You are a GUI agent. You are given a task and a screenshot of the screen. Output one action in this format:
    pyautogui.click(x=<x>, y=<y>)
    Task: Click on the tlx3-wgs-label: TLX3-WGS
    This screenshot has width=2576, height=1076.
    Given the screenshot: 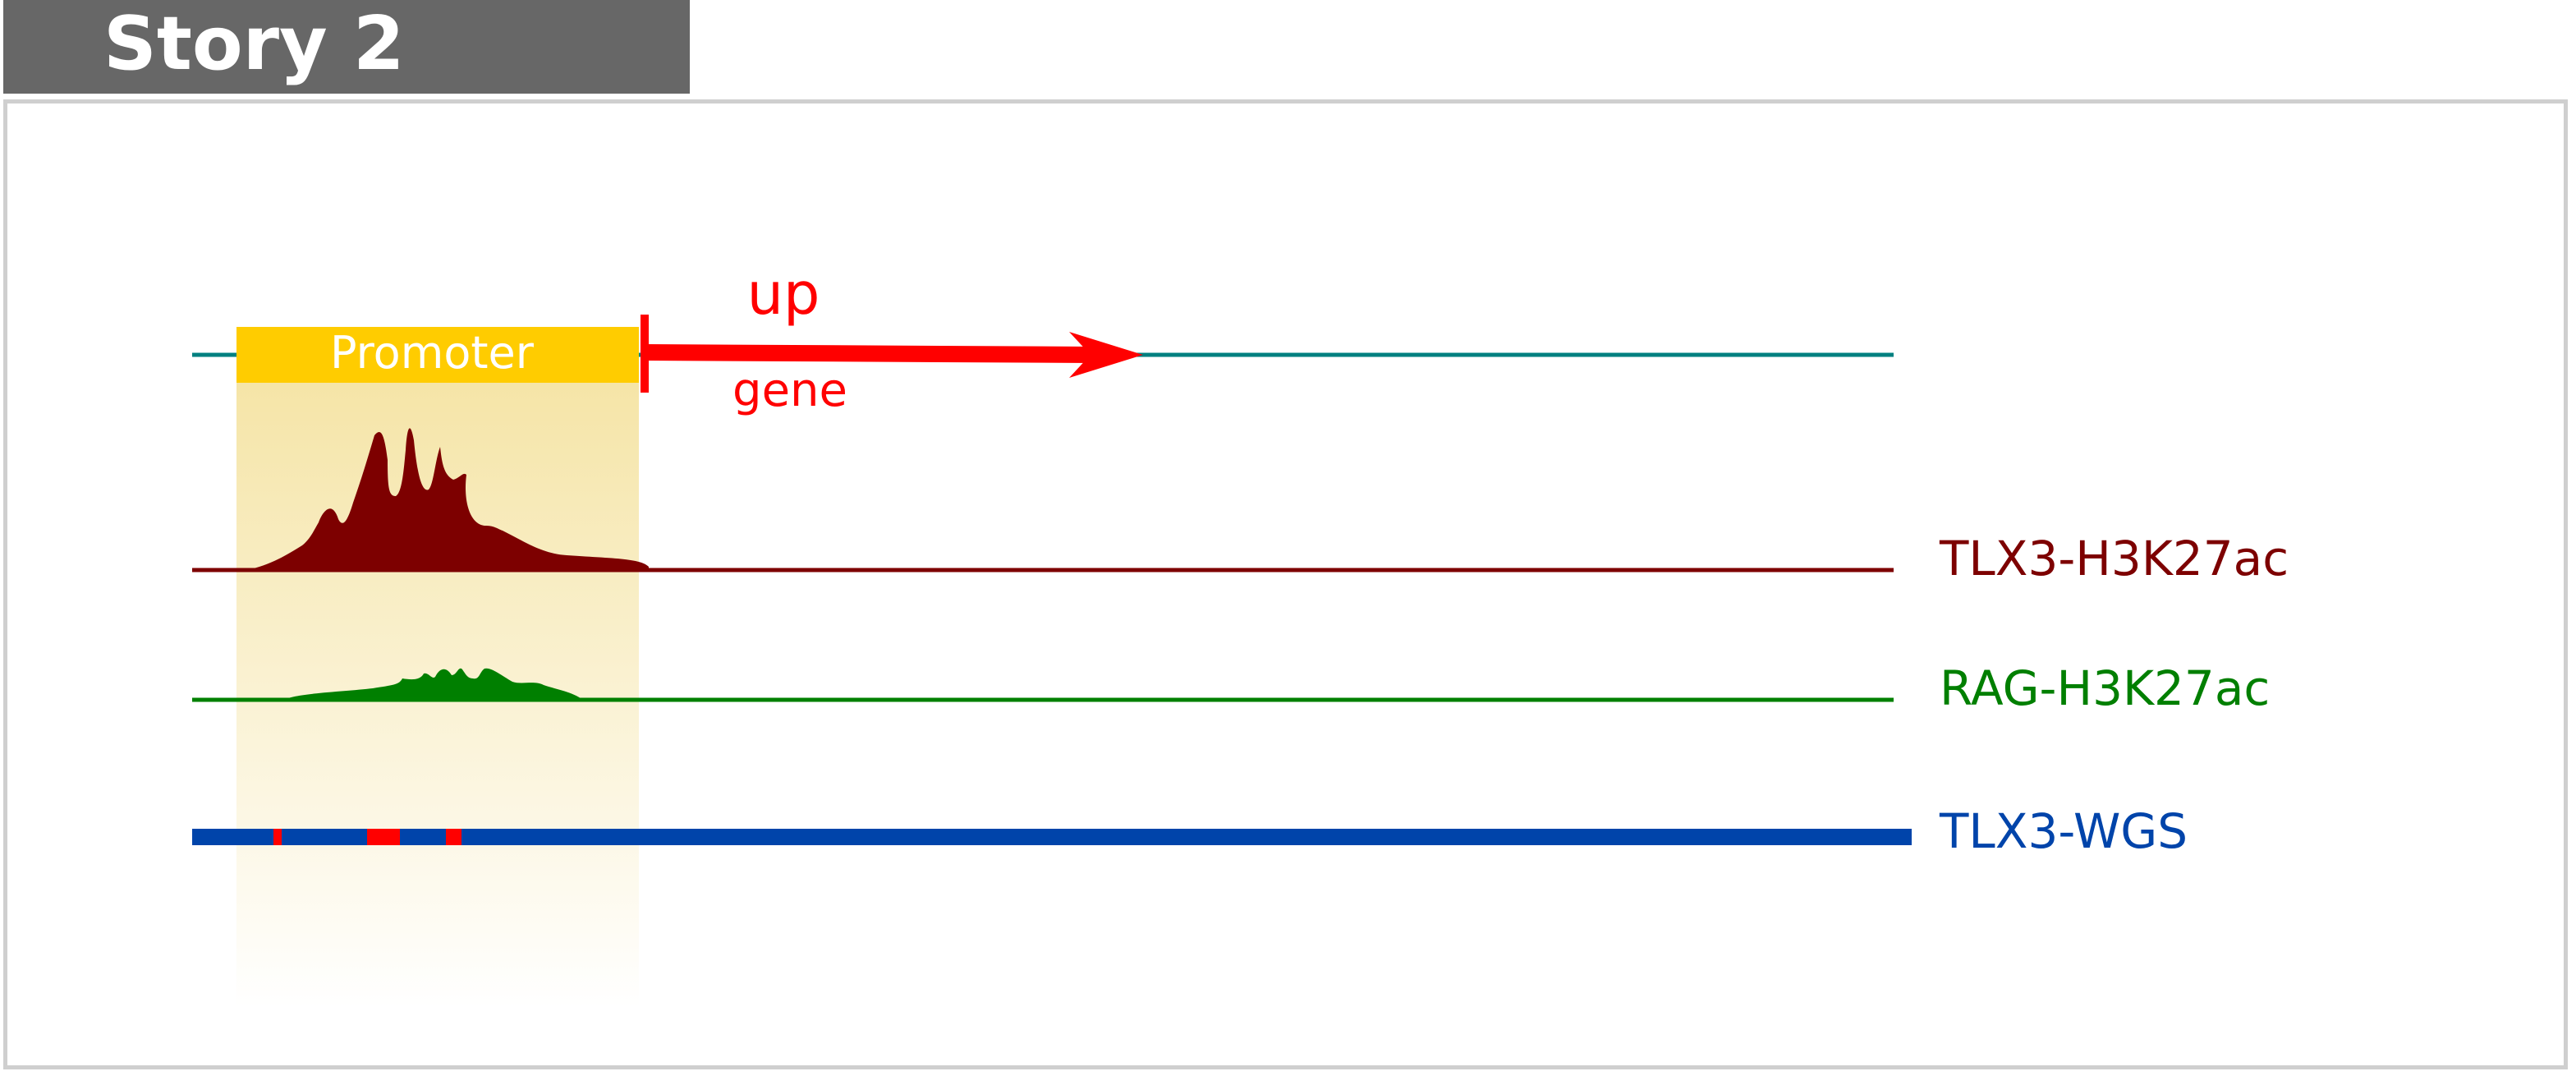 What is the action you would take?
    pyautogui.click(x=2063, y=831)
    